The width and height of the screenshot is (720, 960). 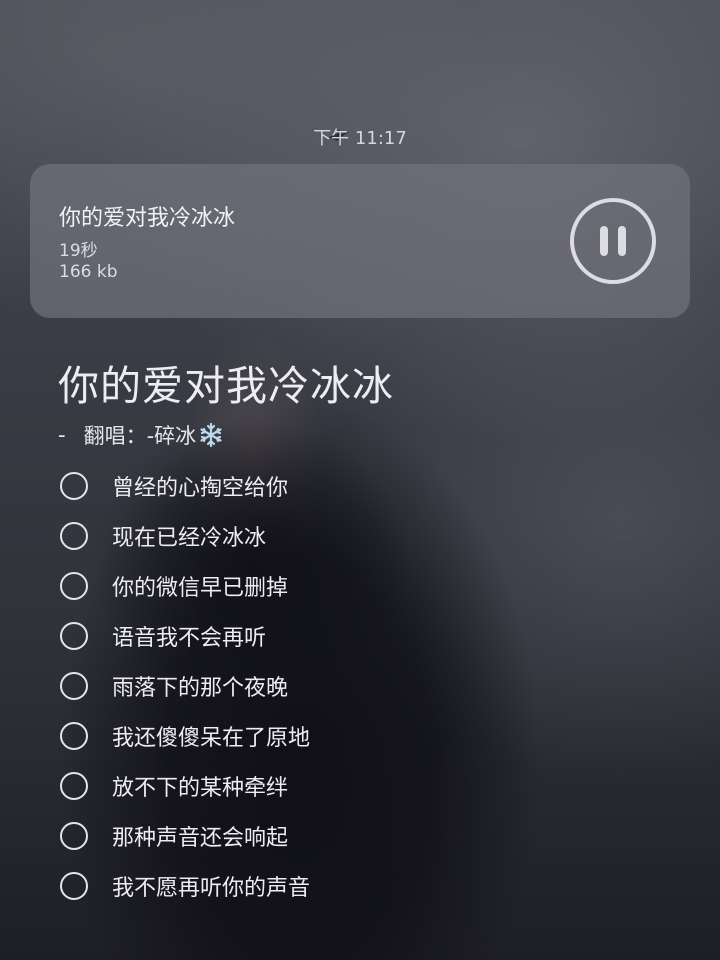 I want to click on lyric-item: 我不愿再听你的声音, so click(x=184, y=886).